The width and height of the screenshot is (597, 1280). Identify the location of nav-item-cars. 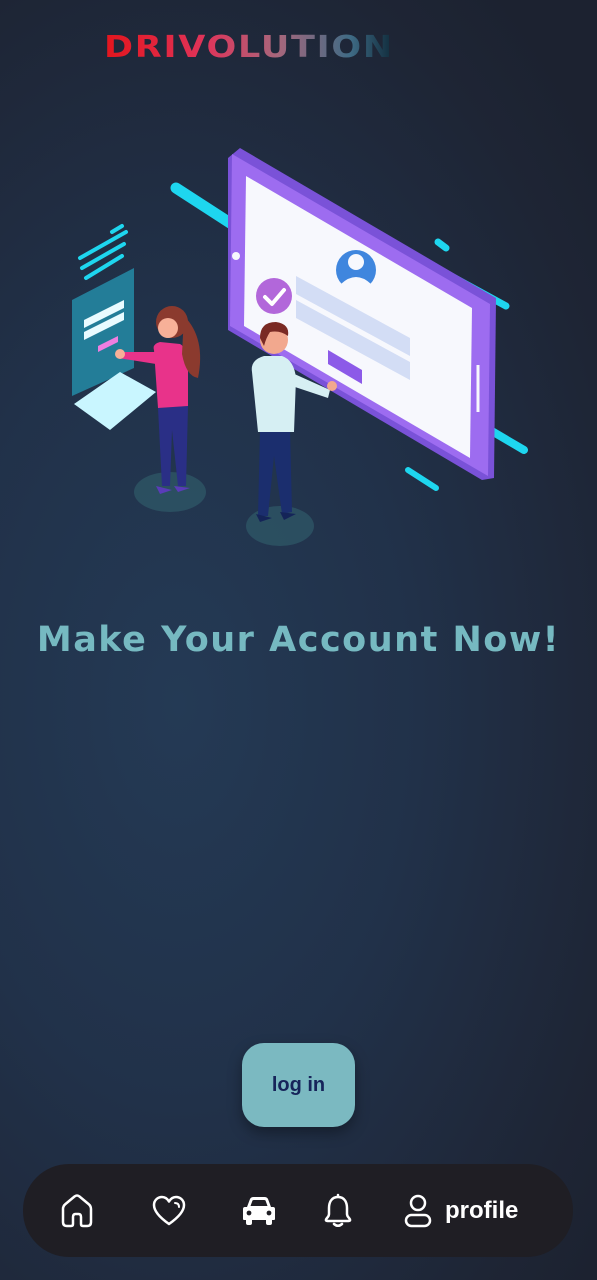
(259, 1210).